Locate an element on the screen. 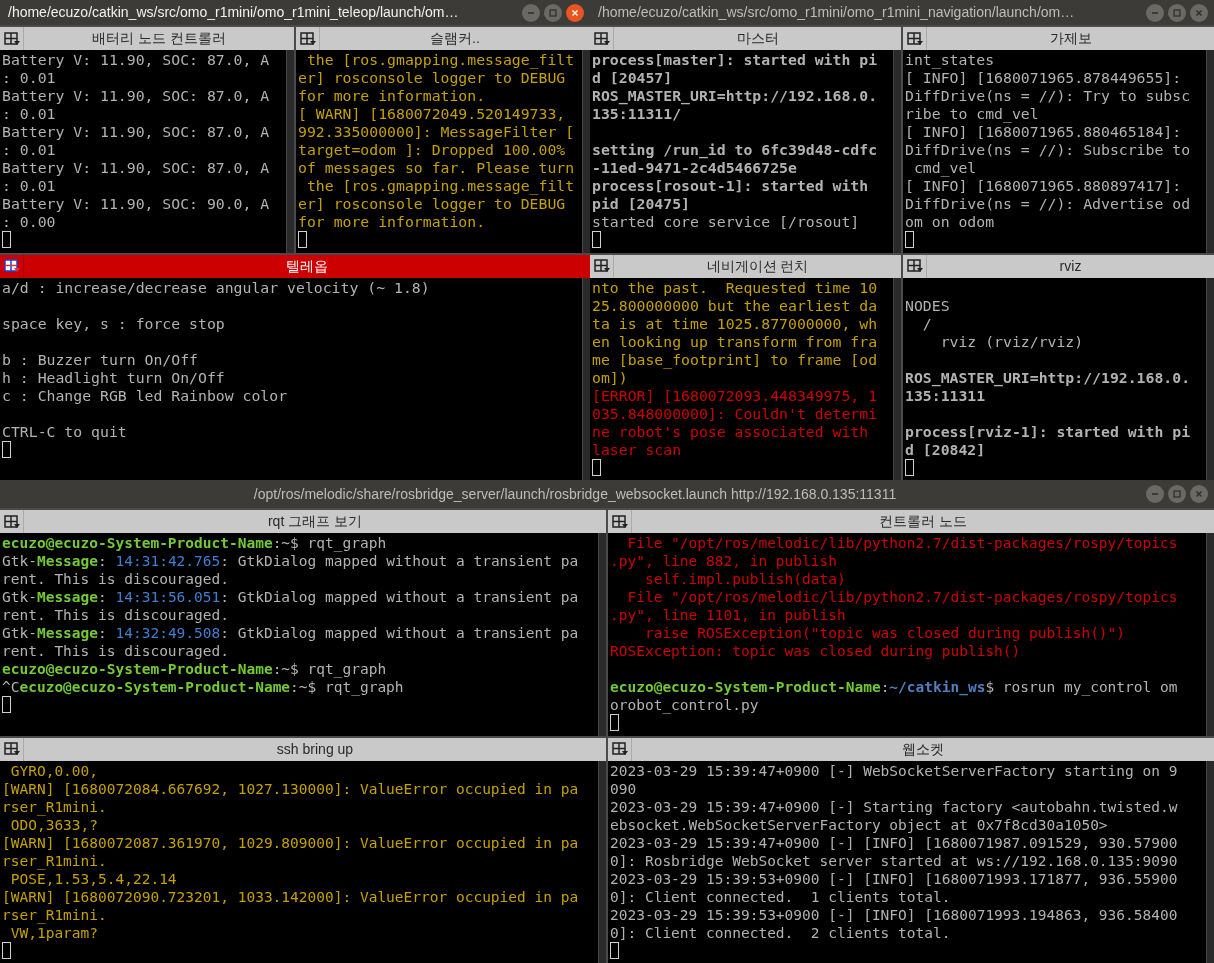  pane-title: 텔레옵 is located at coordinates (307, 266).